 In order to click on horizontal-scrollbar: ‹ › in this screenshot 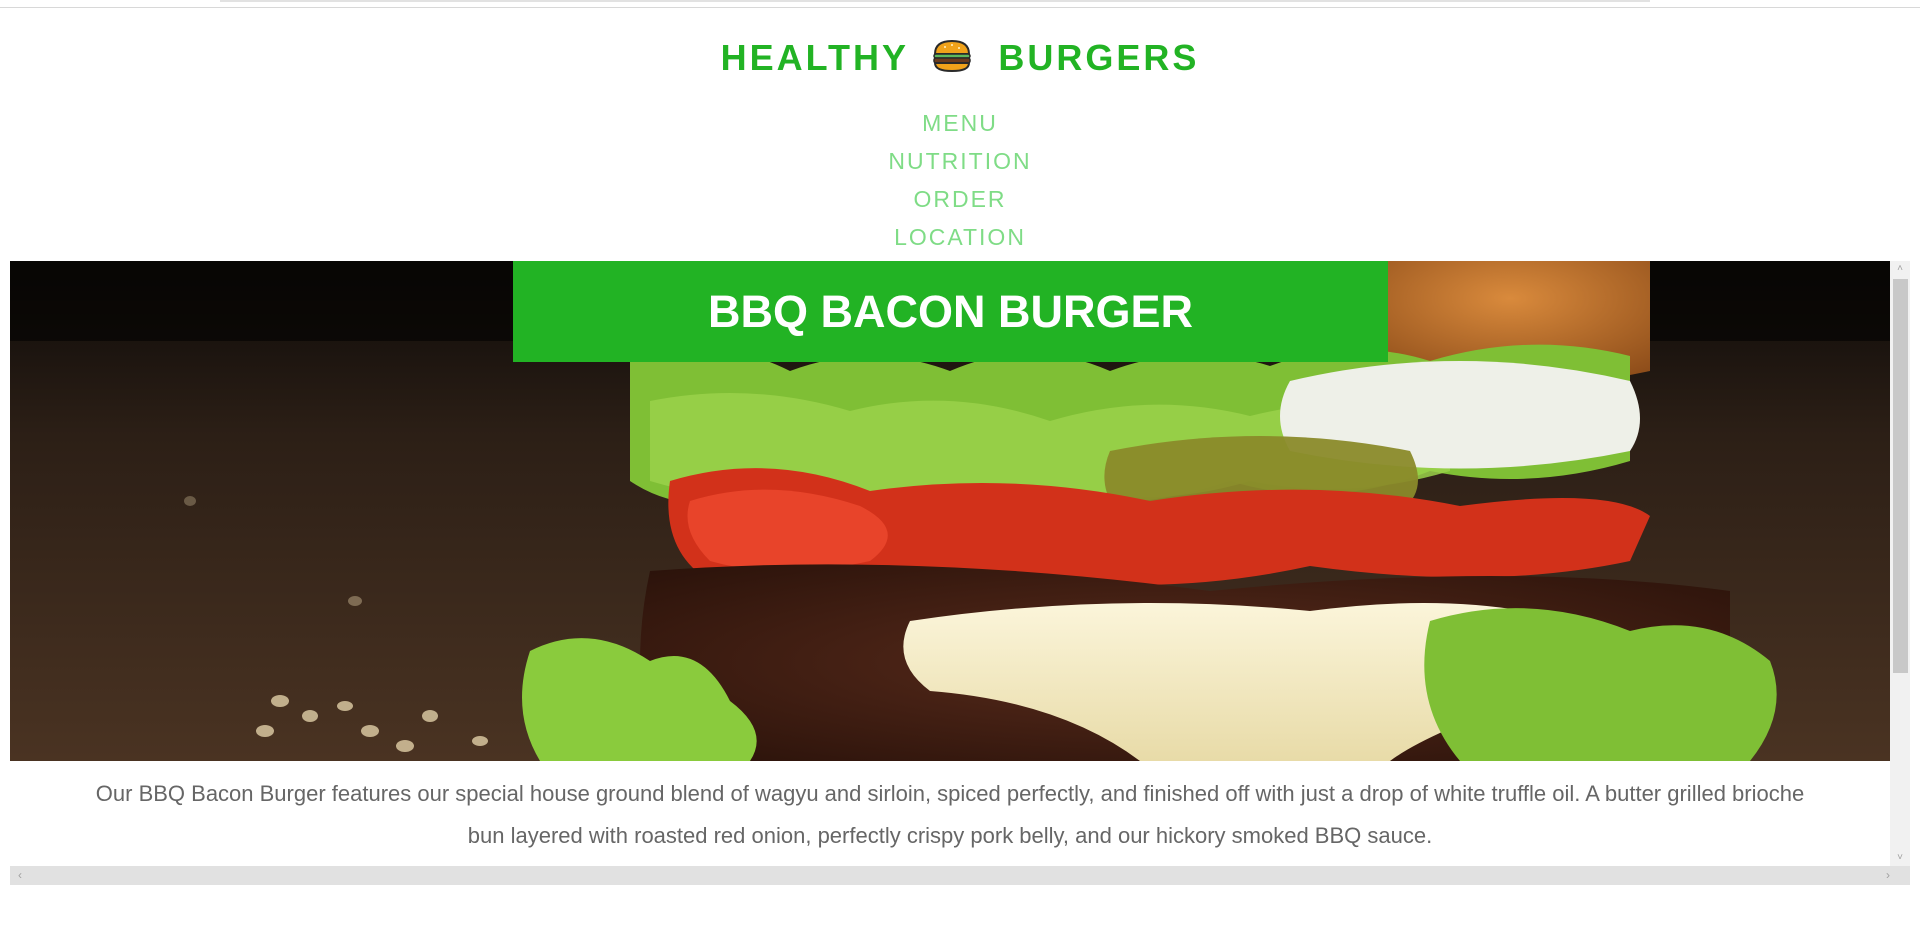, I will do `click(960, 875)`.